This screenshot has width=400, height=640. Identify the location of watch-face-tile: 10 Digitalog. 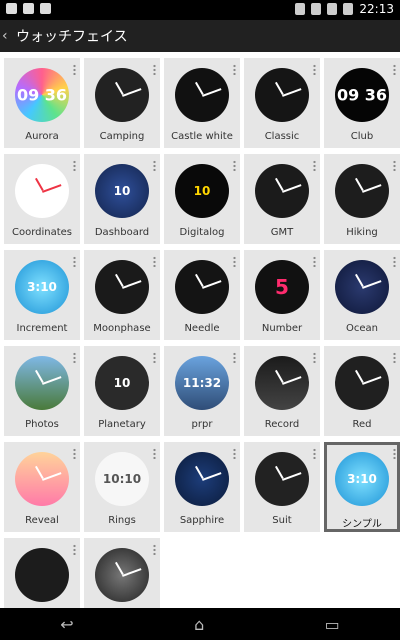
(202, 199).